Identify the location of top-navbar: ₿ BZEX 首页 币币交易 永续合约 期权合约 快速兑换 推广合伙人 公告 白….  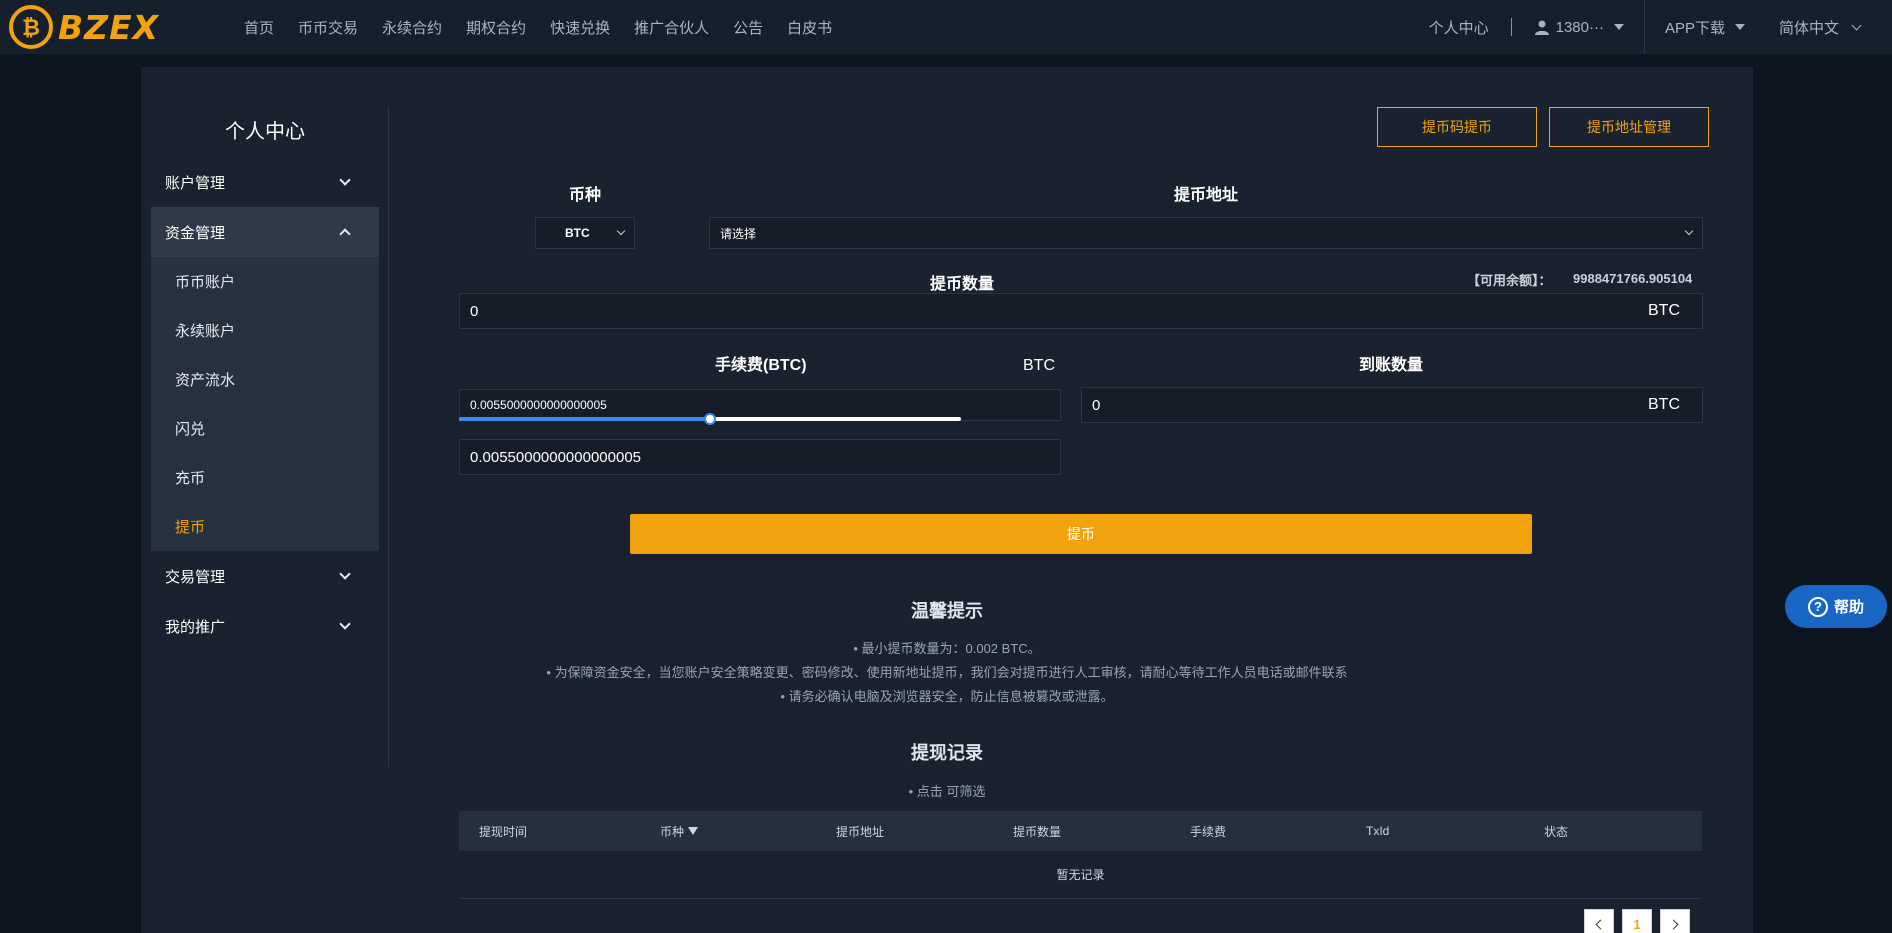
(946, 27).